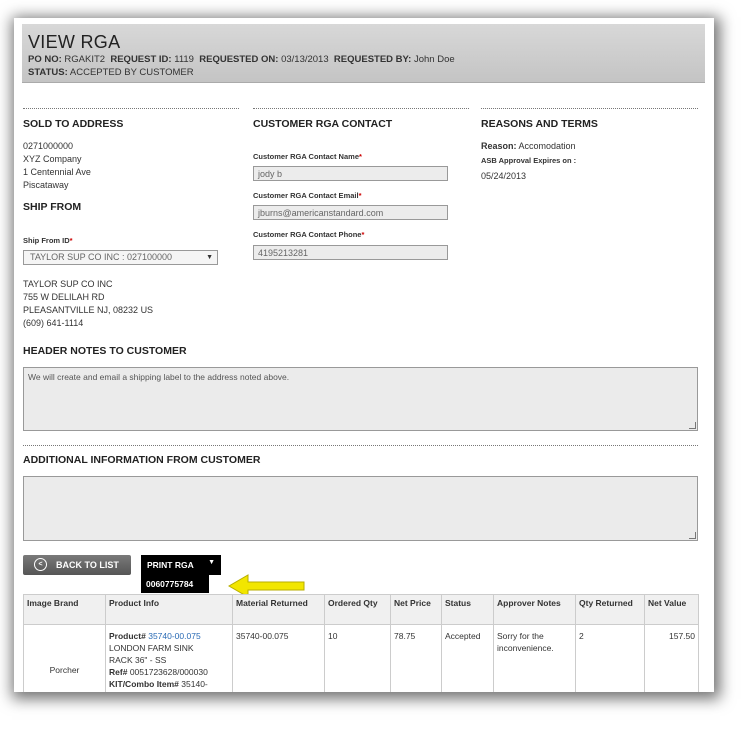 The image size is (746, 732). I want to click on reasons-title: REASONS AND TERMS, so click(539, 124).